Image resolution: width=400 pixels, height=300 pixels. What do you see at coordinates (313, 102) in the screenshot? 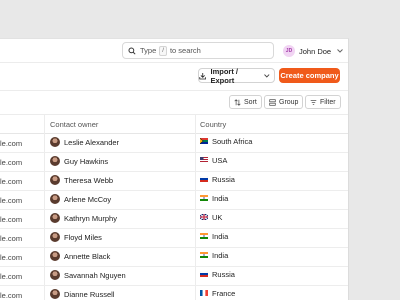
I see `filter-icon` at bounding box center [313, 102].